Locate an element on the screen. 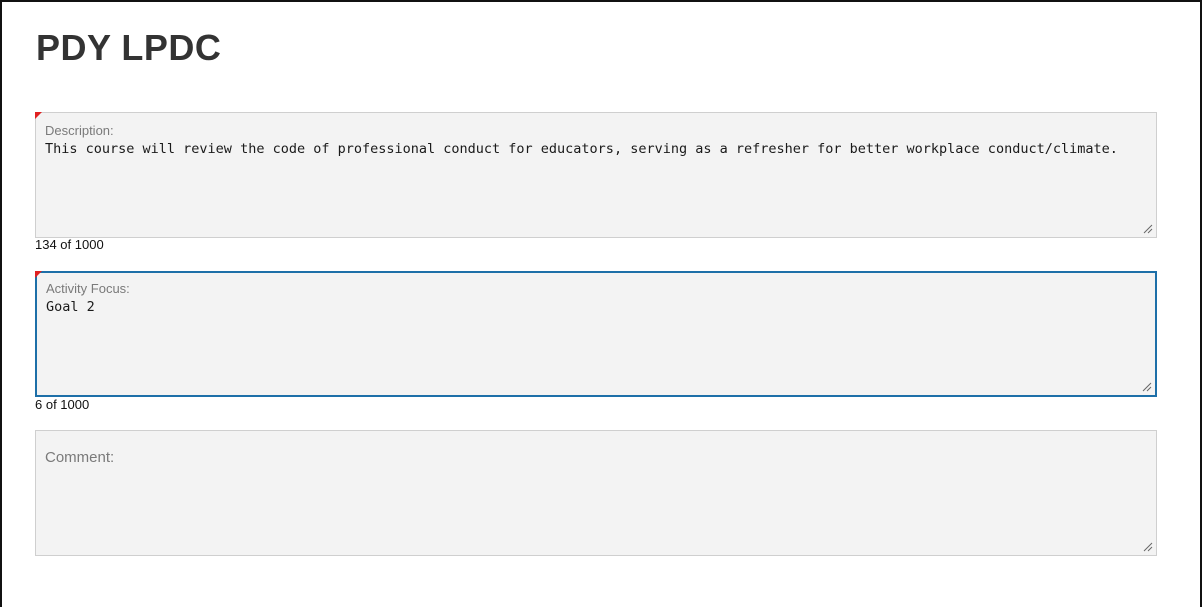  activity-focus-char-count: 6 of 1000 is located at coordinates (62, 404).